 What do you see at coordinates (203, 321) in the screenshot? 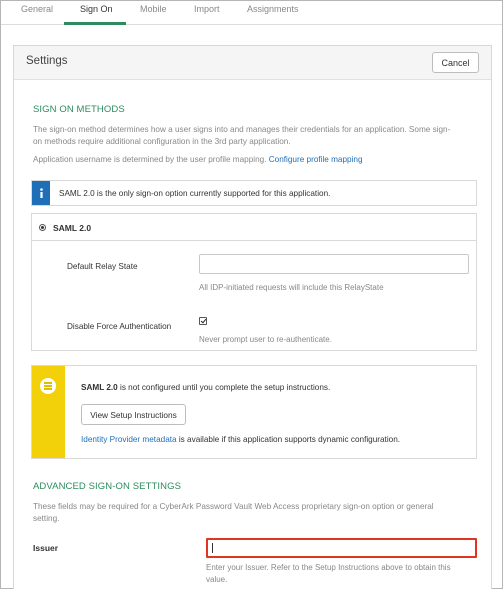
I see `force-auth-checkbox` at bounding box center [203, 321].